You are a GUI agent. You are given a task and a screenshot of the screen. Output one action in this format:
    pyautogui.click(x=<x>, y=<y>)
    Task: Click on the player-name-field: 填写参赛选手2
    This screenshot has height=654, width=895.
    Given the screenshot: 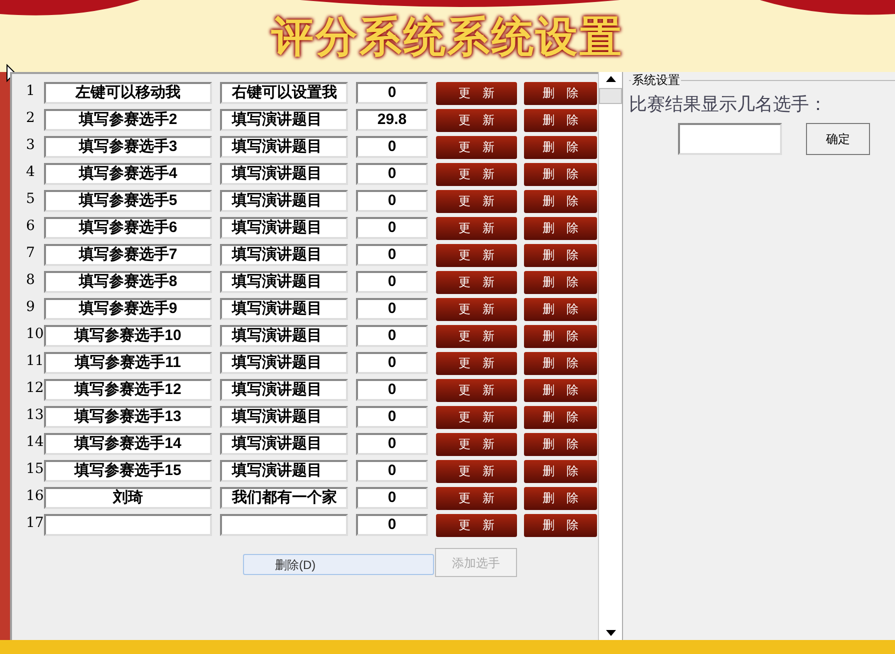 What is the action you would take?
    pyautogui.click(x=128, y=120)
    